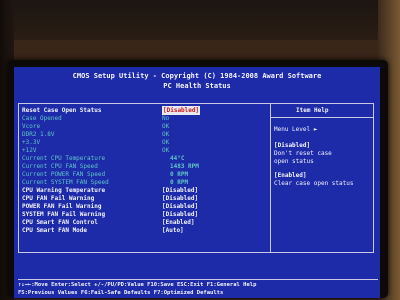 The height and width of the screenshot is (300, 400). Describe the element at coordinates (173, 230) in the screenshot. I see `setting-value: [Auto]` at that location.